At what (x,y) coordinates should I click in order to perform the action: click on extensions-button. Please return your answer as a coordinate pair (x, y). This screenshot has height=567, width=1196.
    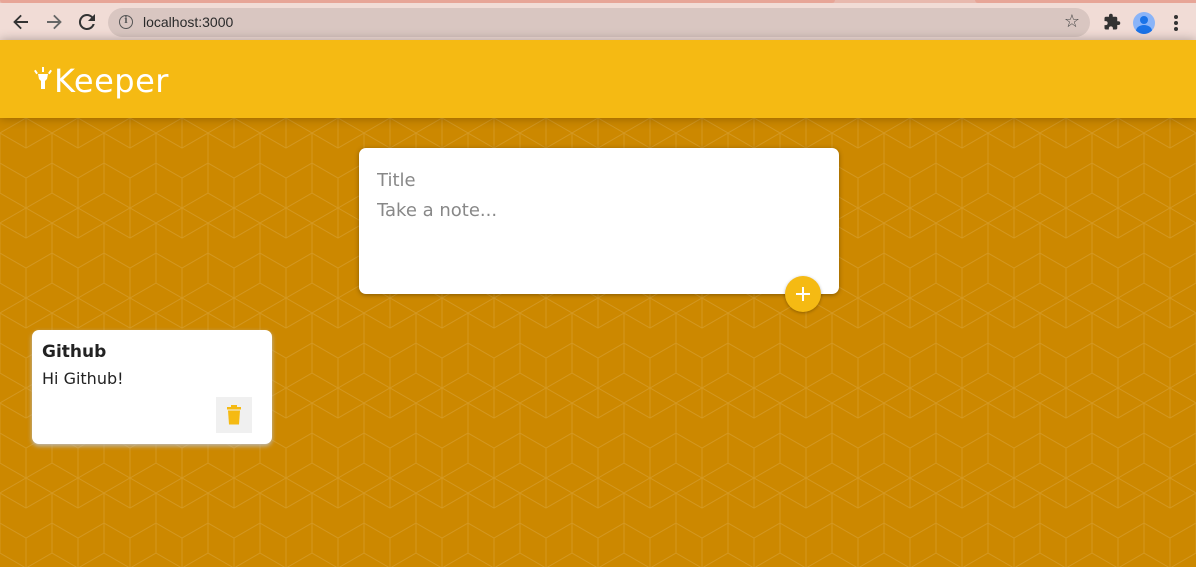
    Looking at the image, I should click on (1112, 22).